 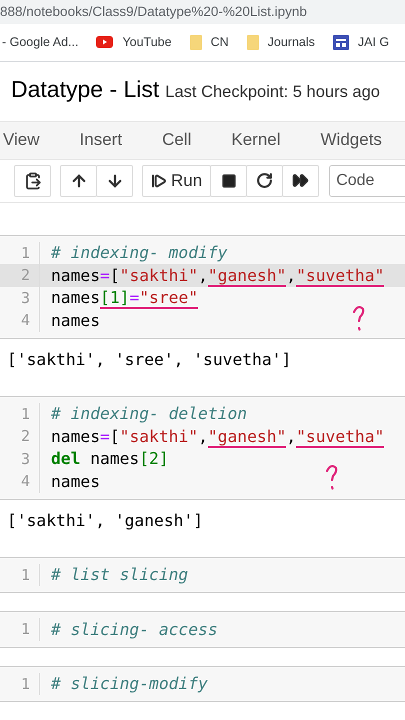 What do you see at coordinates (119, 574) in the screenshot?
I see `code-line: # list slicing` at bounding box center [119, 574].